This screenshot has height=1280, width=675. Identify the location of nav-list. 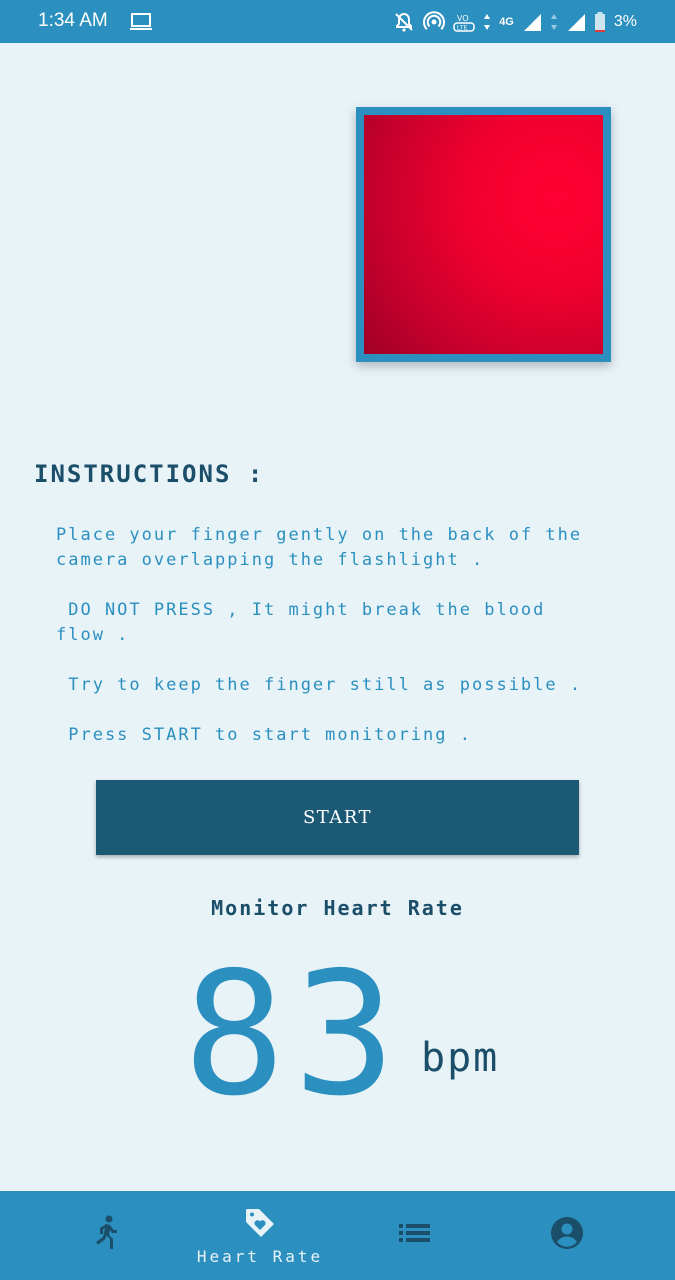
(415, 1235).